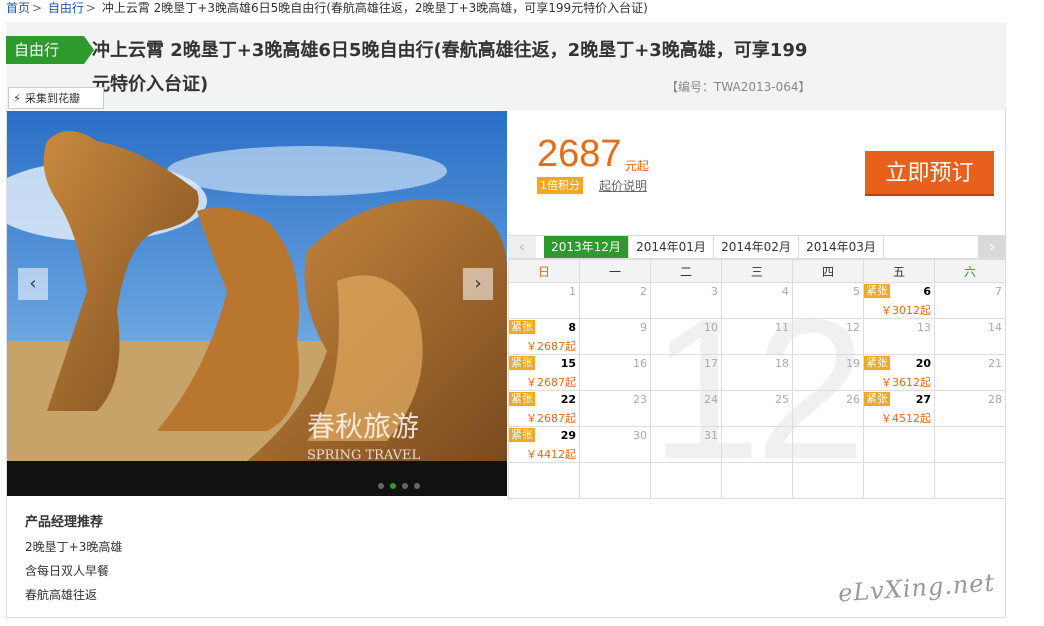 Image resolution: width=1044 pixels, height=626 pixels. What do you see at coordinates (992, 247) in the screenshot?
I see `month-next-button: ›` at bounding box center [992, 247].